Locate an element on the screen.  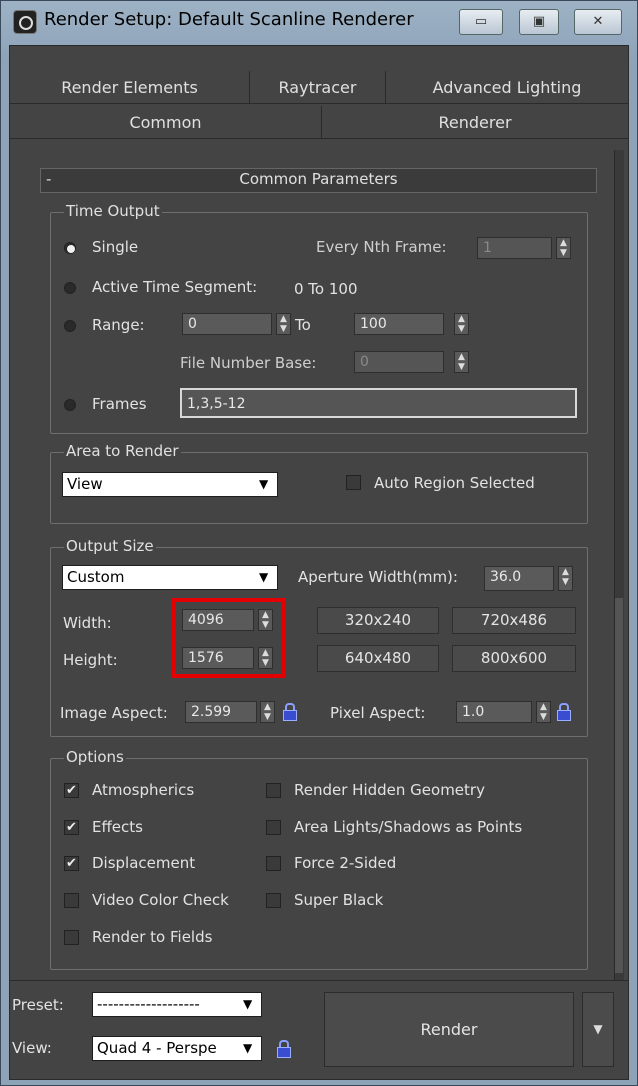
active-time-segment-radio is located at coordinates (70, 288).